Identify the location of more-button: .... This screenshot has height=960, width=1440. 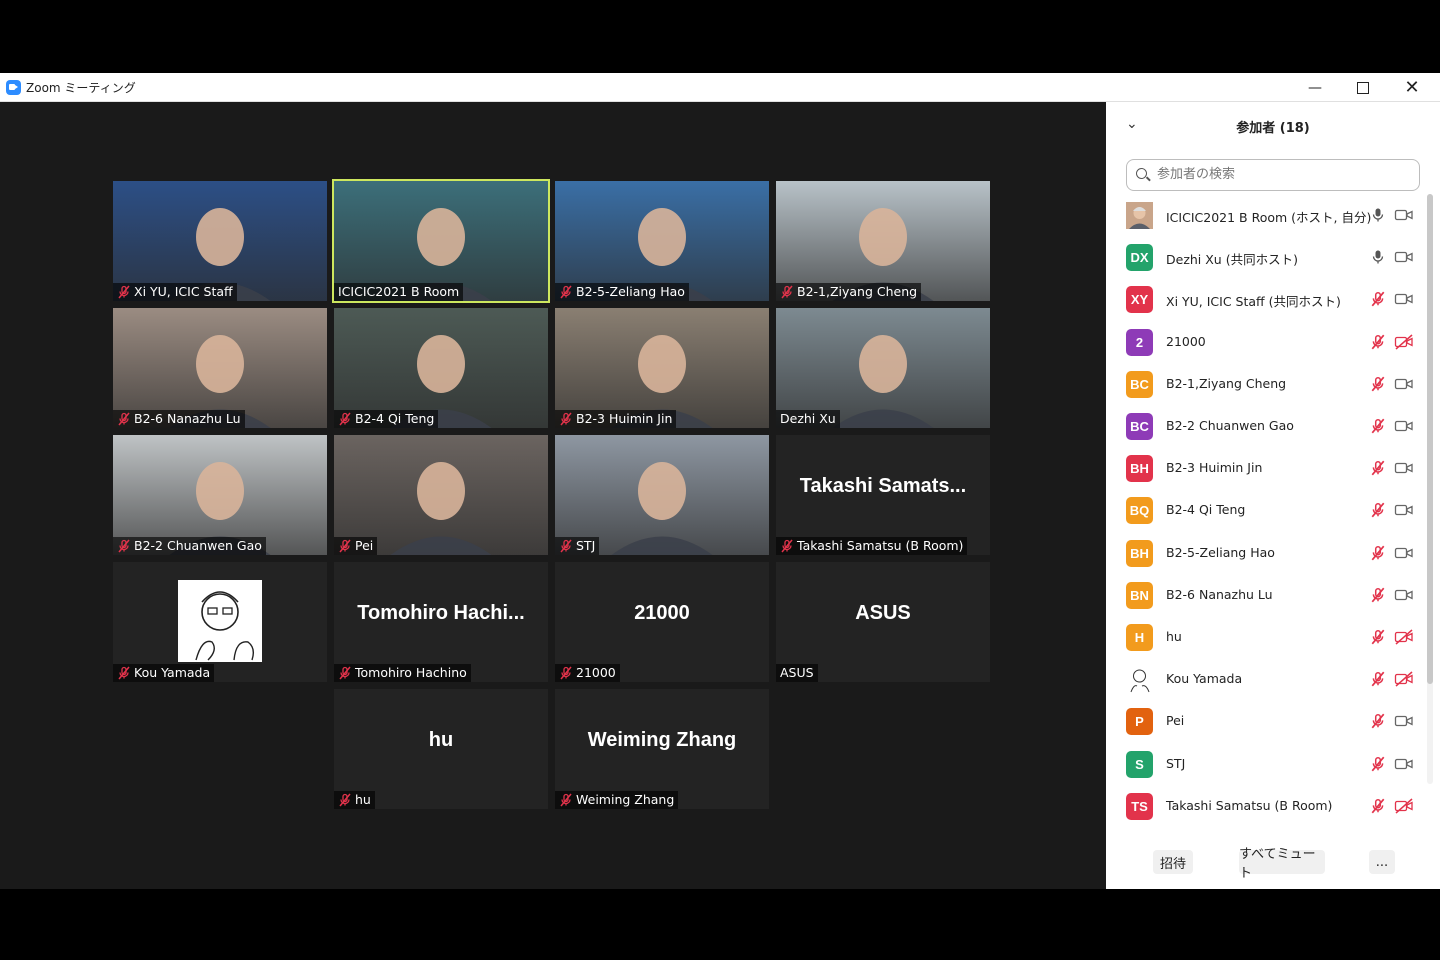
(1382, 862).